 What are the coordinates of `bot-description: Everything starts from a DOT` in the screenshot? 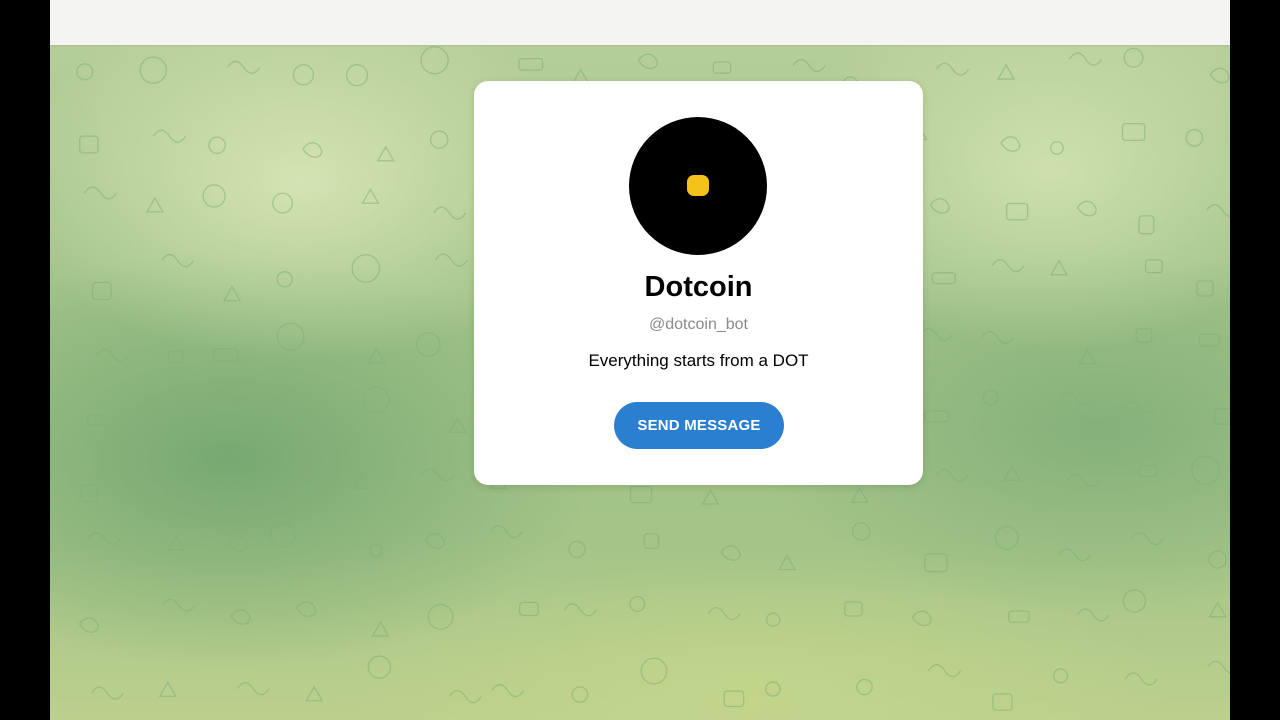 It's located at (698, 360).